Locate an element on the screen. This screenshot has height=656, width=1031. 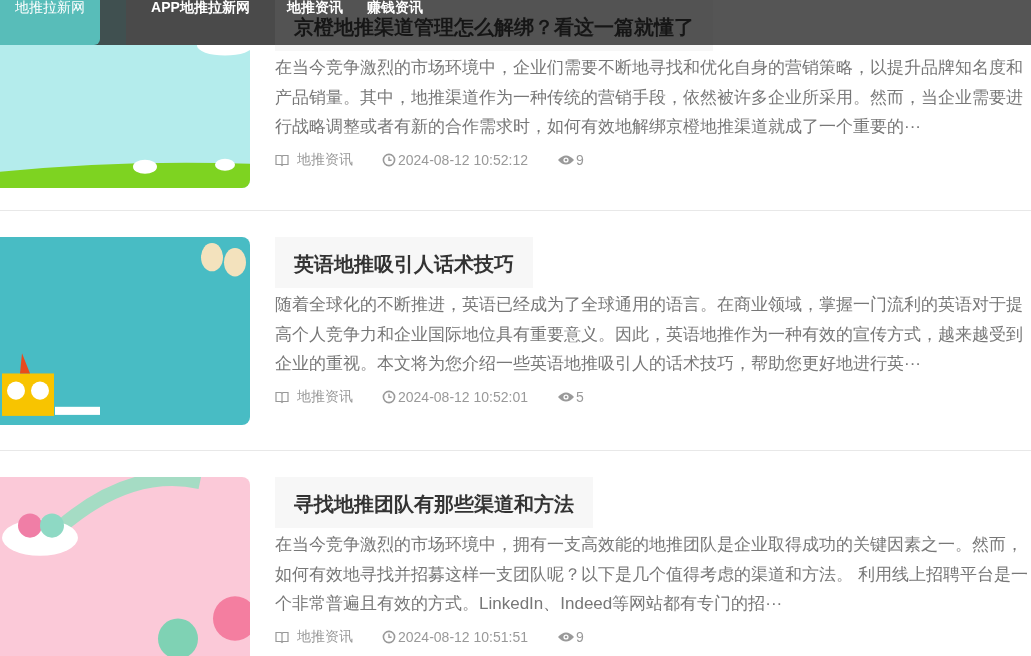
view-count: 5 is located at coordinates (580, 396).